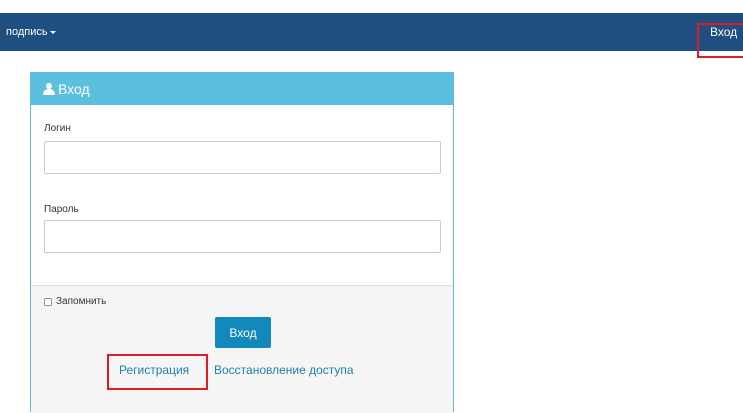 The width and height of the screenshot is (743, 413). What do you see at coordinates (242, 89) in the screenshot?
I see `login-panel-heading: Вход` at bounding box center [242, 89].